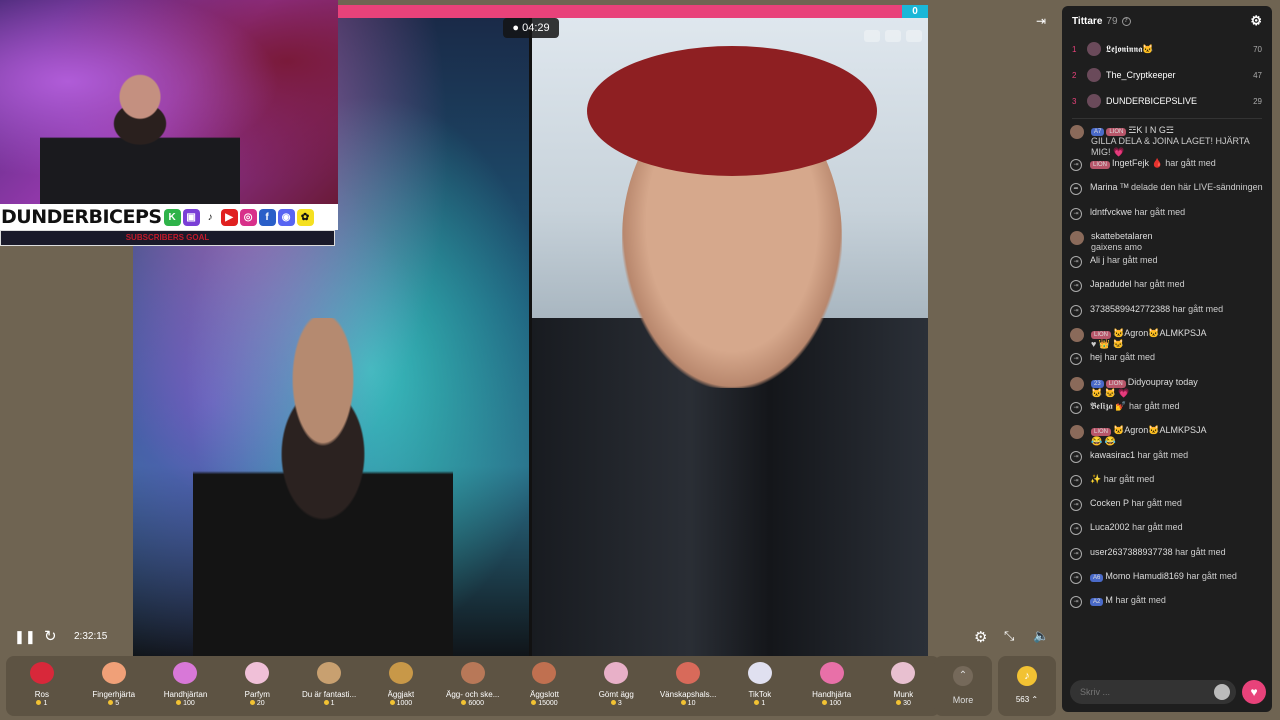 This screenshot has width=1280, height=720. What do you see at coordinates (980, 637) in the screenshot?
I see `settings-gear-icon: ⚙` at bounding box center [980, 637].